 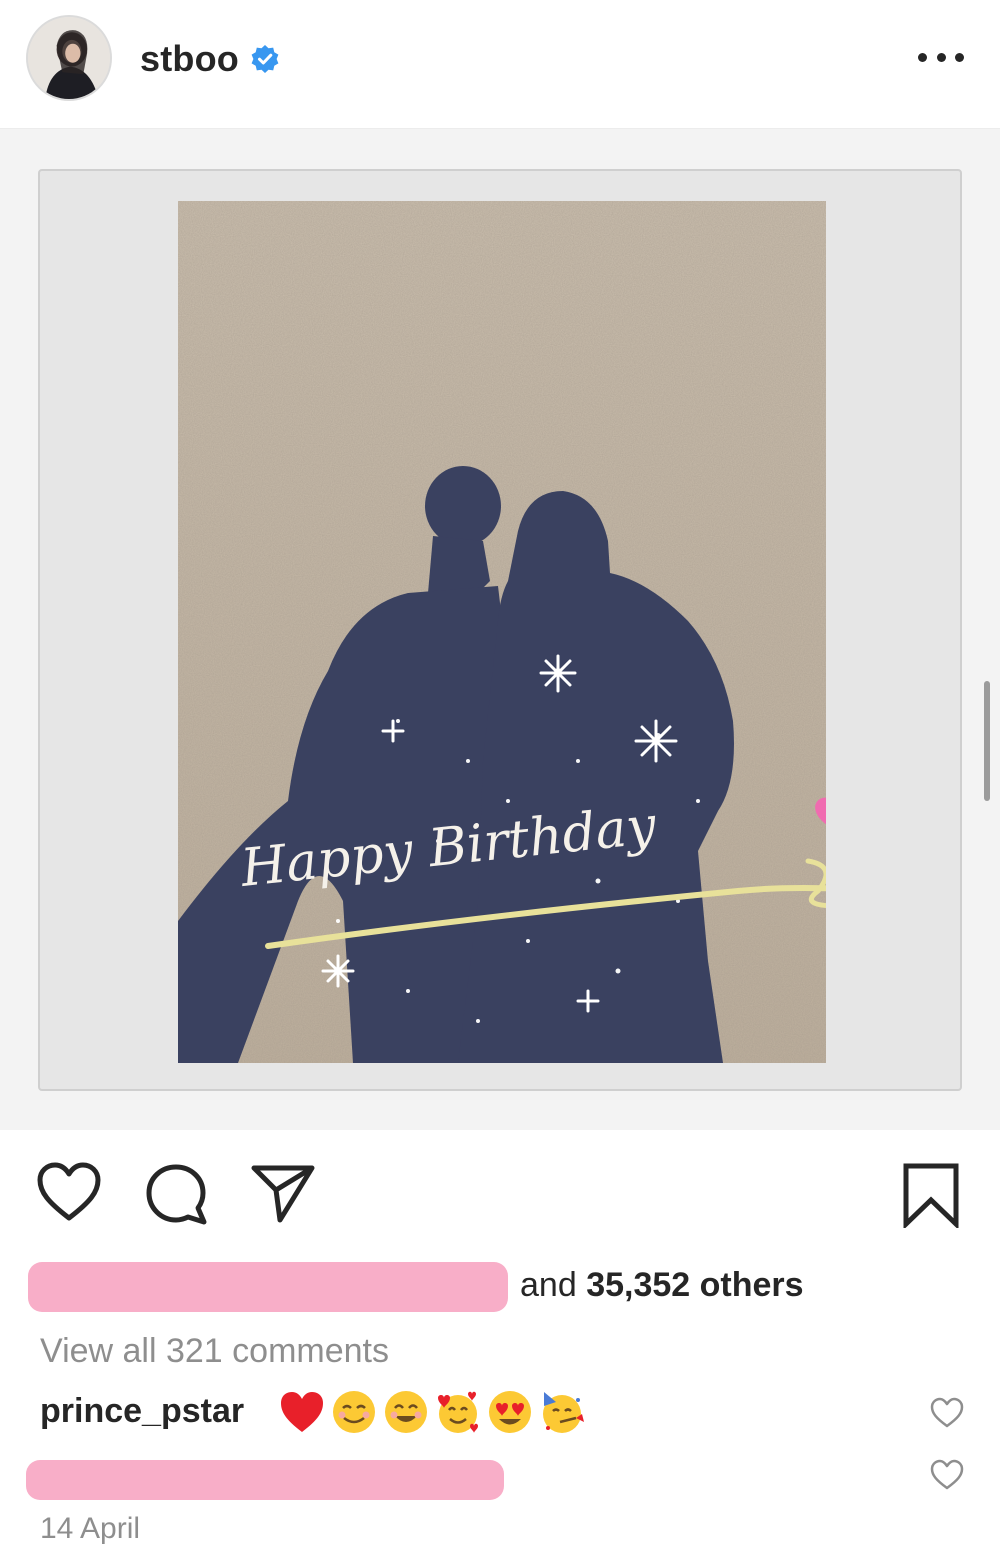 What do you see at coordinates (432, 1412) in the screenshot?
I see `comment-emojis` at bounding box center [432, 1412].